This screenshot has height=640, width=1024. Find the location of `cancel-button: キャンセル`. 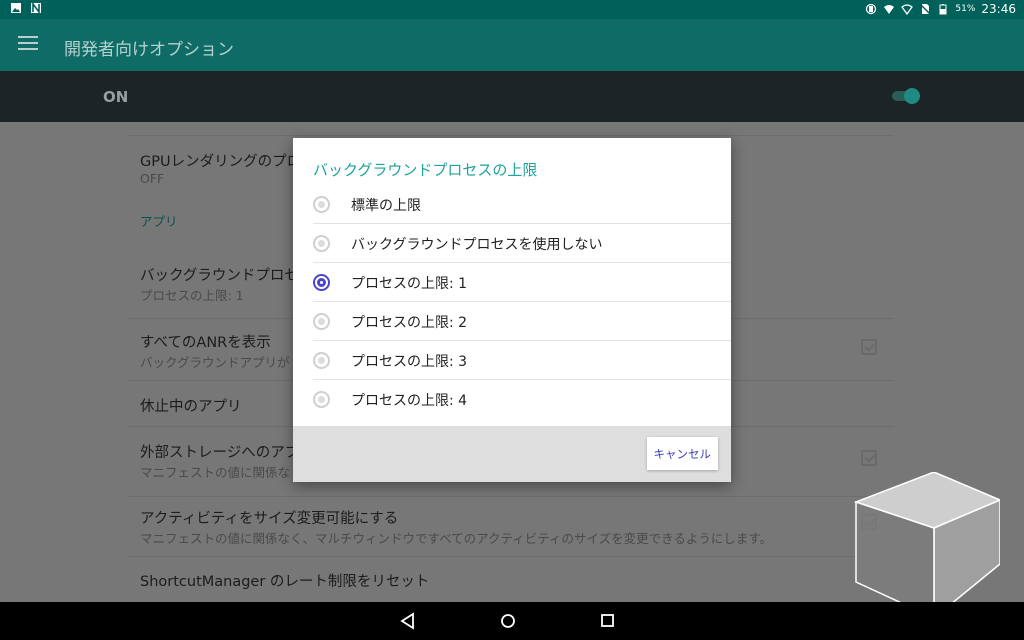

cancel-button: キャンセル is located at coordinates (682, 453).